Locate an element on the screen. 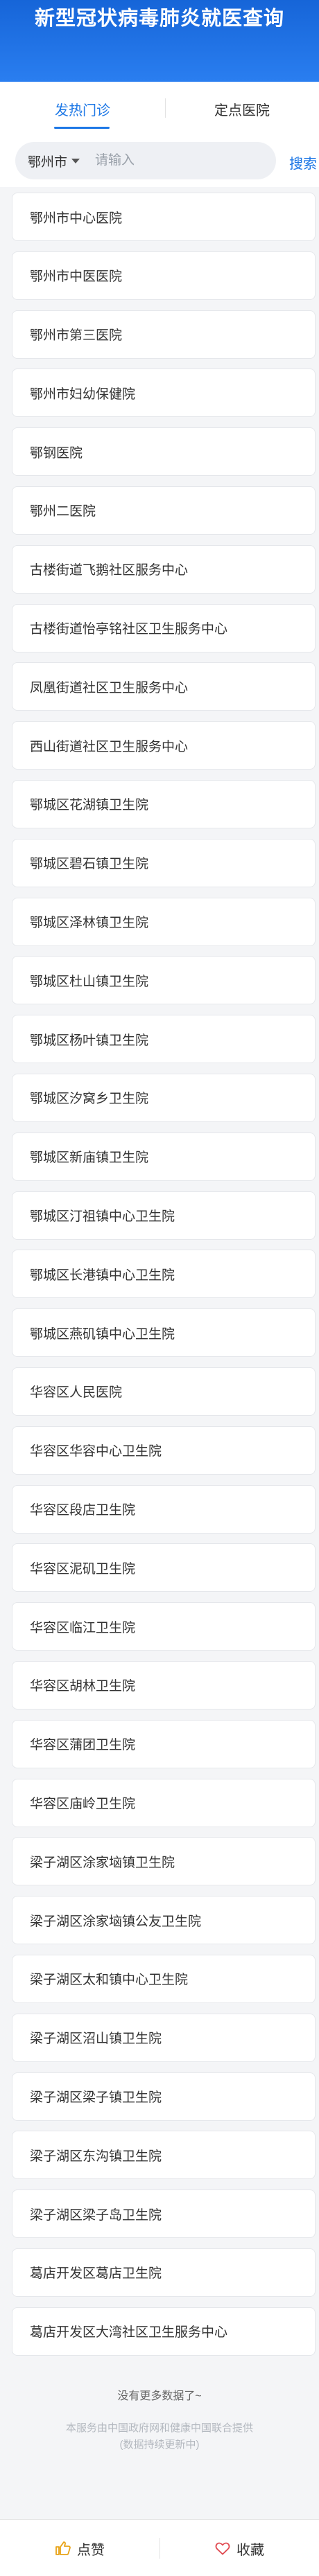 The height and width of the screenshot is (2576, 319). thumbs-up-icon is located at coordinates (63, 2548).